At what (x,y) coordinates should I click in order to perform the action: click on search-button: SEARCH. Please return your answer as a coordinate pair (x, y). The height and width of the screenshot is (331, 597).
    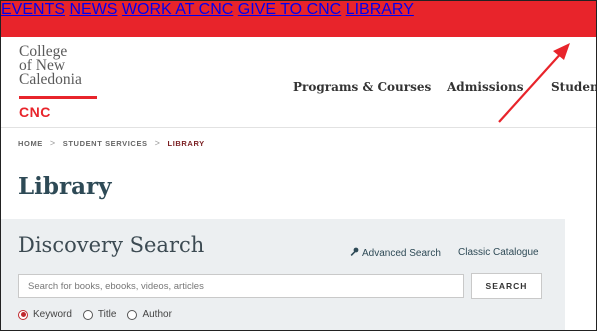
    Looking at the image, I should click on (506, 286).